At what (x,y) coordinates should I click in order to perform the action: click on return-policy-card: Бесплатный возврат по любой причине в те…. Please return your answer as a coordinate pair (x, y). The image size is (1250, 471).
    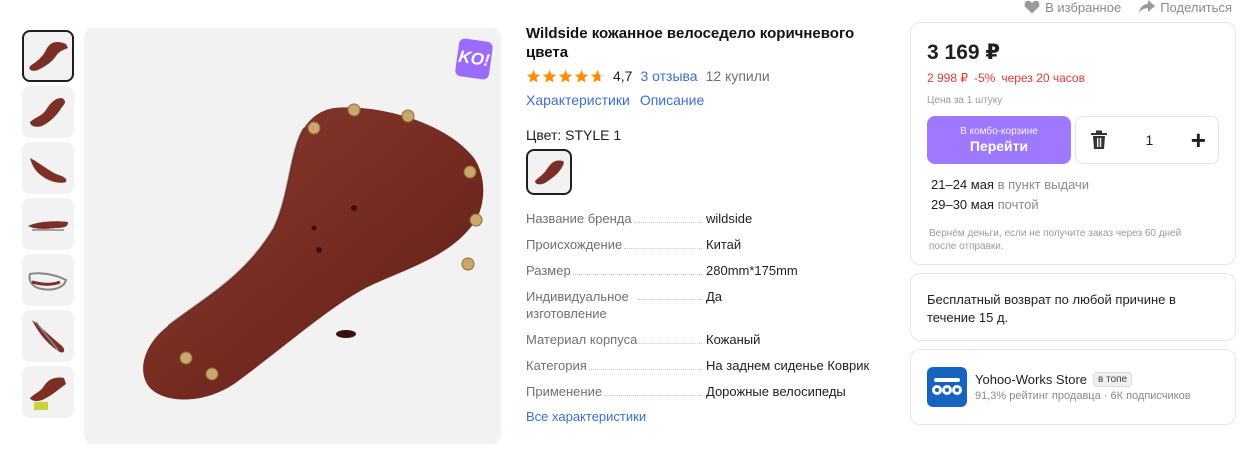
    Looking at the image, I should click on (1073, 307).